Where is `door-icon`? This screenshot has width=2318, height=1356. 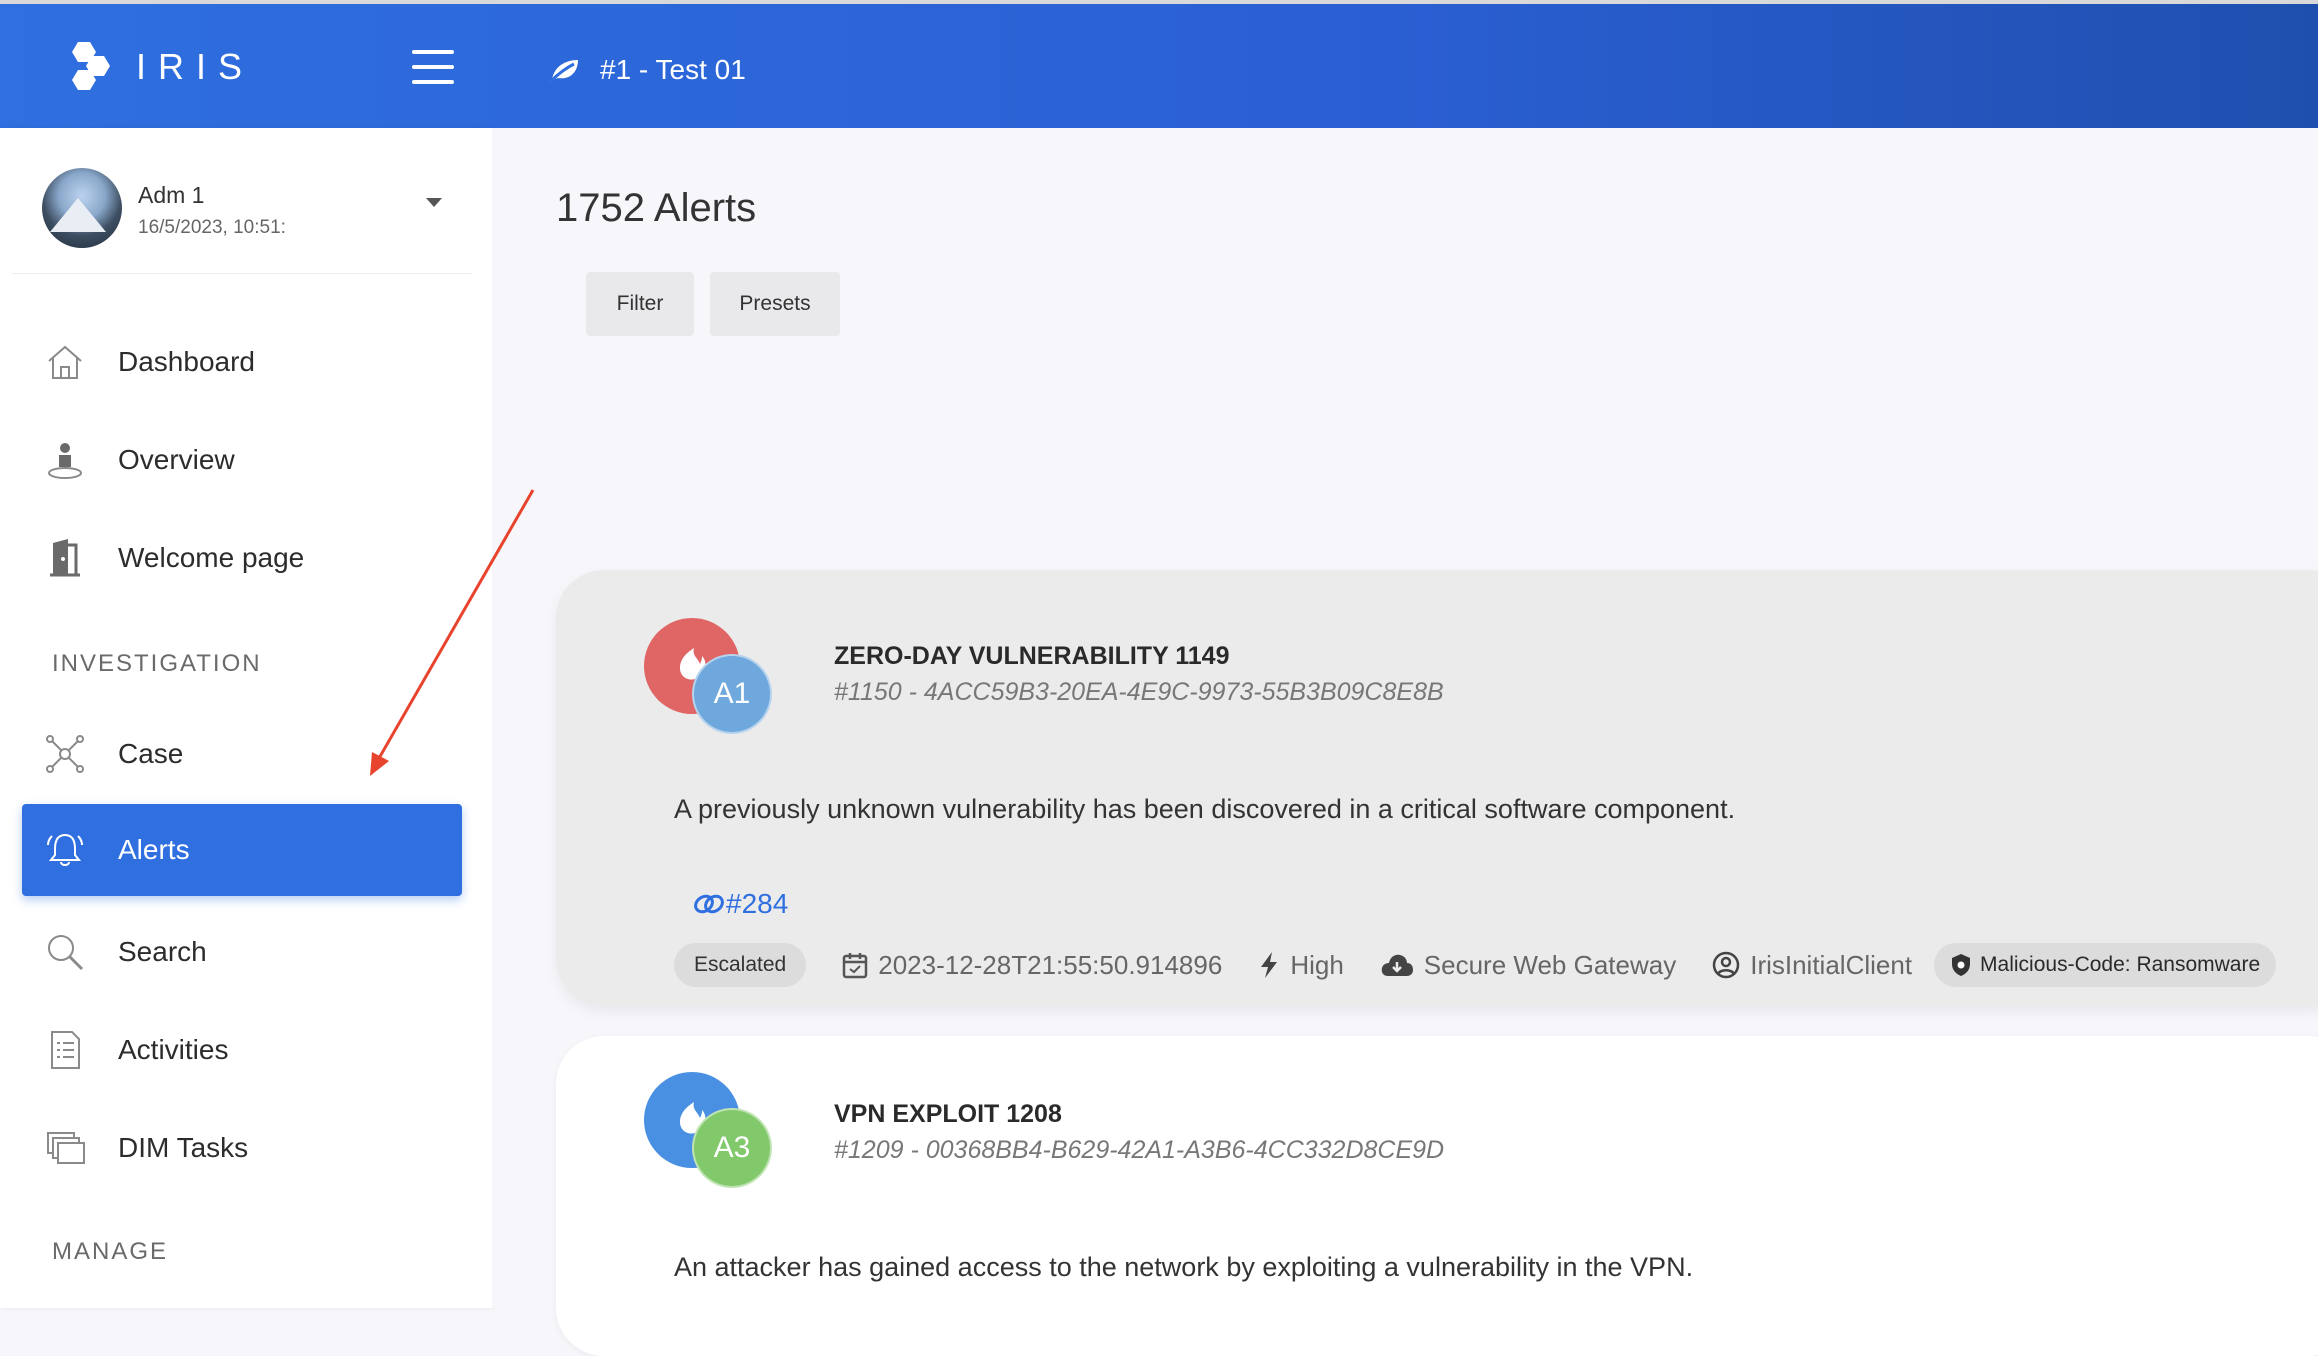
door-icon is located at coordinates (65, 558).